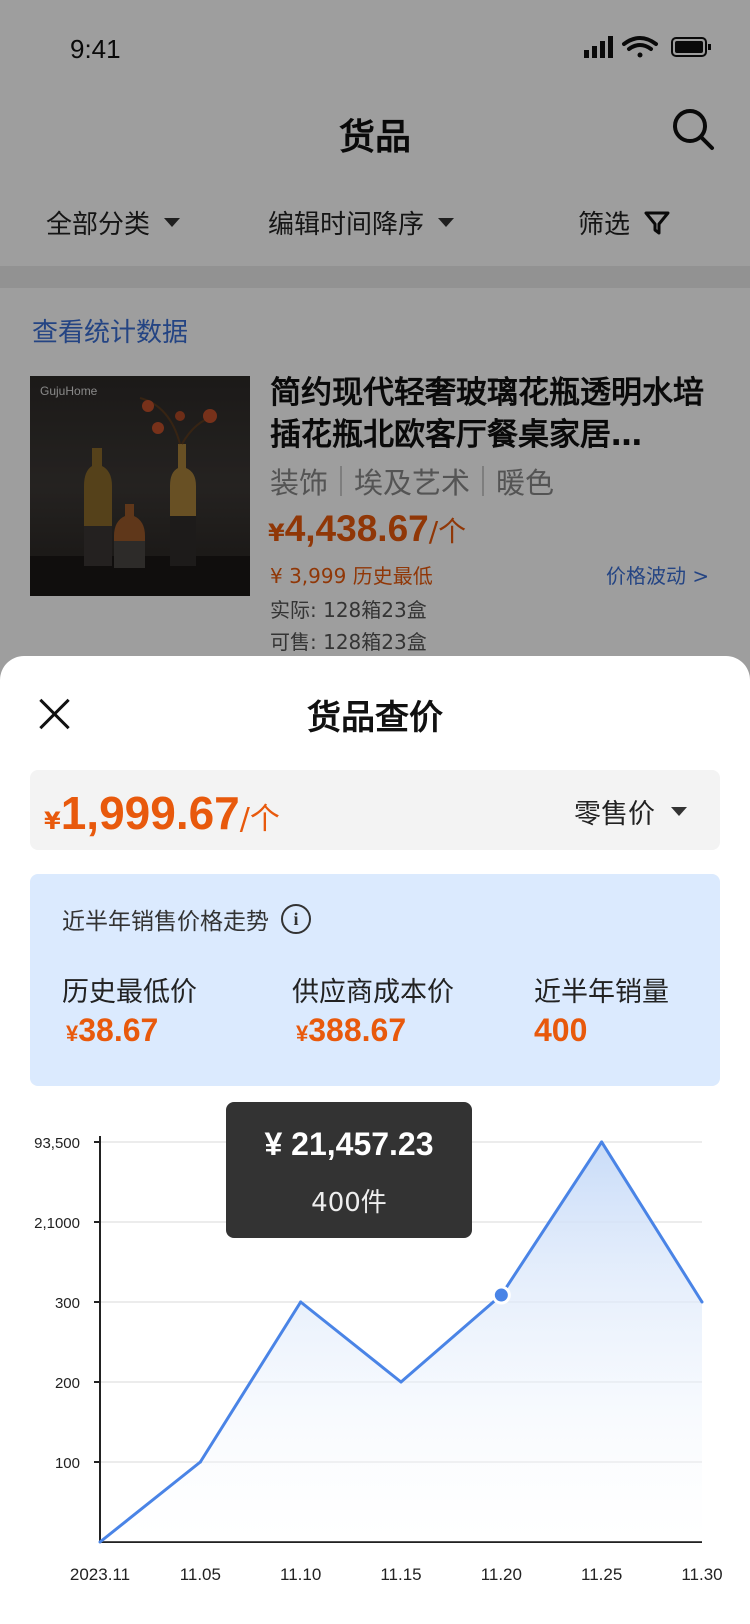 Image resolution: width=750 pixels, height=1624 pixels. What do you see at coordinates (400, 1574) in the screenshot?
I see `x-tick-label: 11.15` at bounding box center [400, 1574].